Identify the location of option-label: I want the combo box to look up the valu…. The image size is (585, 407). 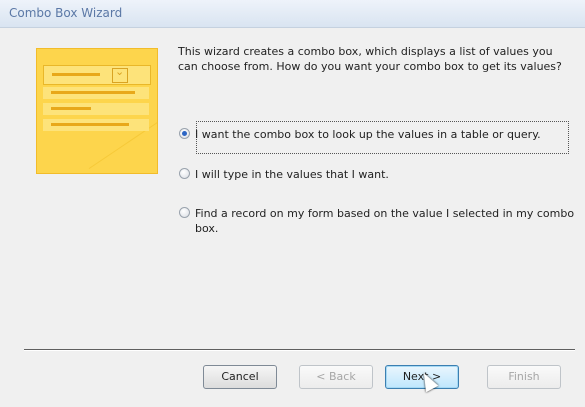
(368, 134).